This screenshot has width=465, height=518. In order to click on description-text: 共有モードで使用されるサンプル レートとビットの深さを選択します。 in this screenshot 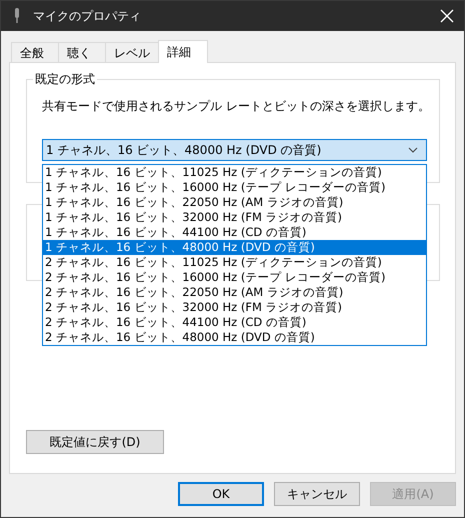, I will do `click(234, 106)`.